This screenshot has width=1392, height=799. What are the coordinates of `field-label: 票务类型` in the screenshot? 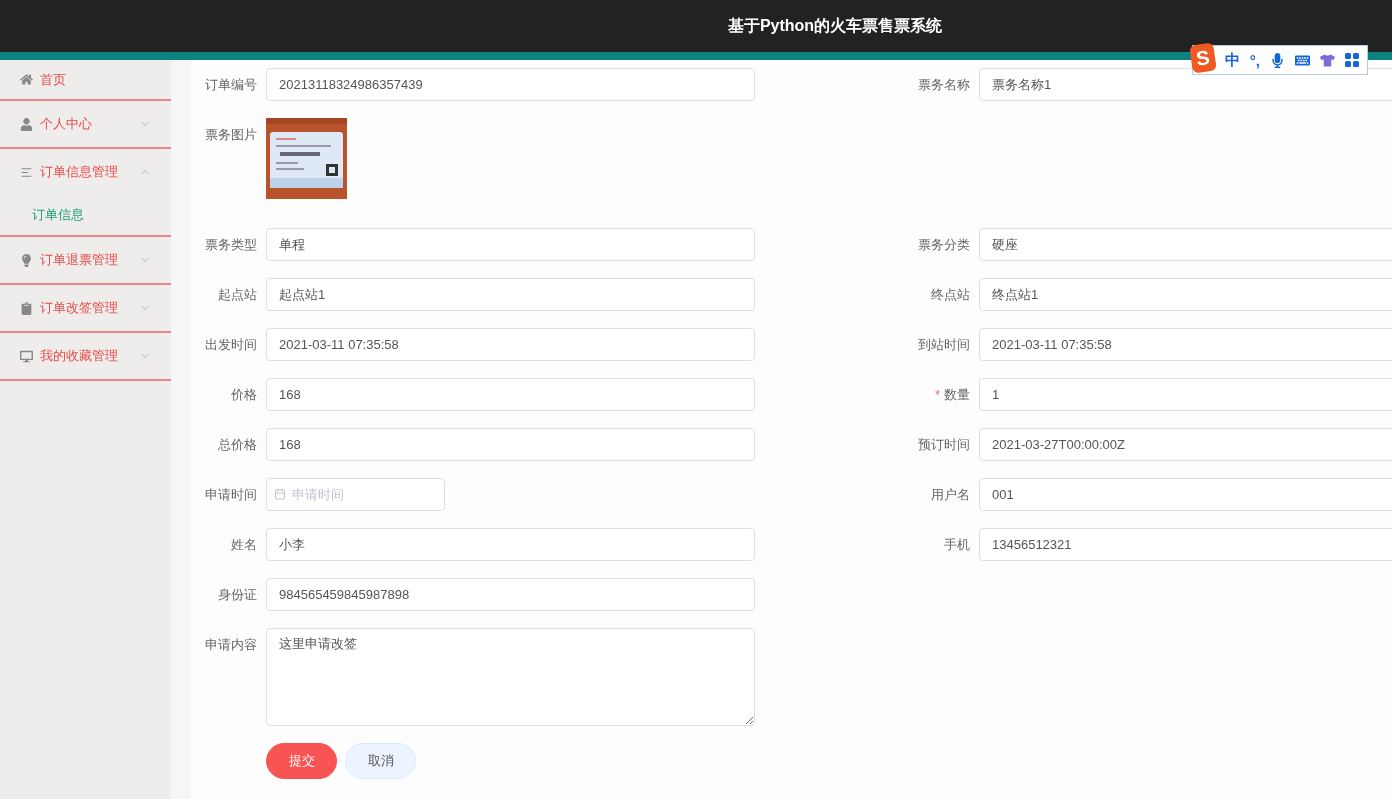 It's located at (230, 245).